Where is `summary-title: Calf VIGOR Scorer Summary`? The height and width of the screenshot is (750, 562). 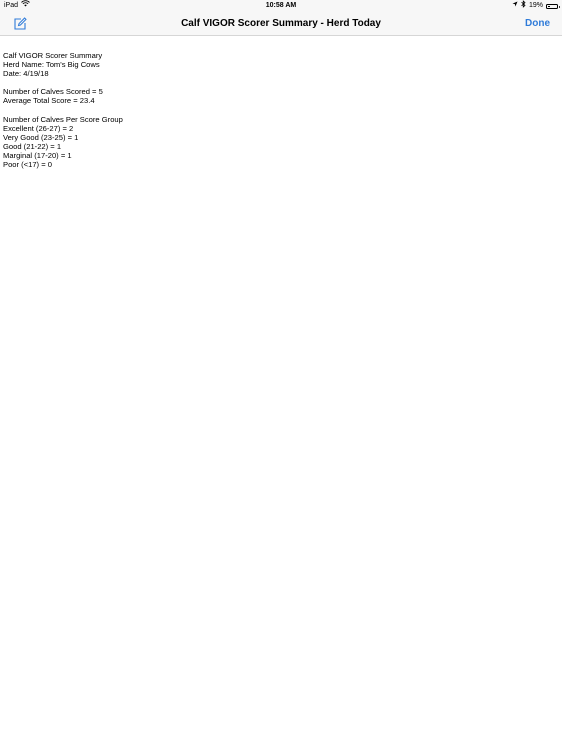
summary-title: Calf VIGOR Scorer Summary is located at coordinates (53, 55).